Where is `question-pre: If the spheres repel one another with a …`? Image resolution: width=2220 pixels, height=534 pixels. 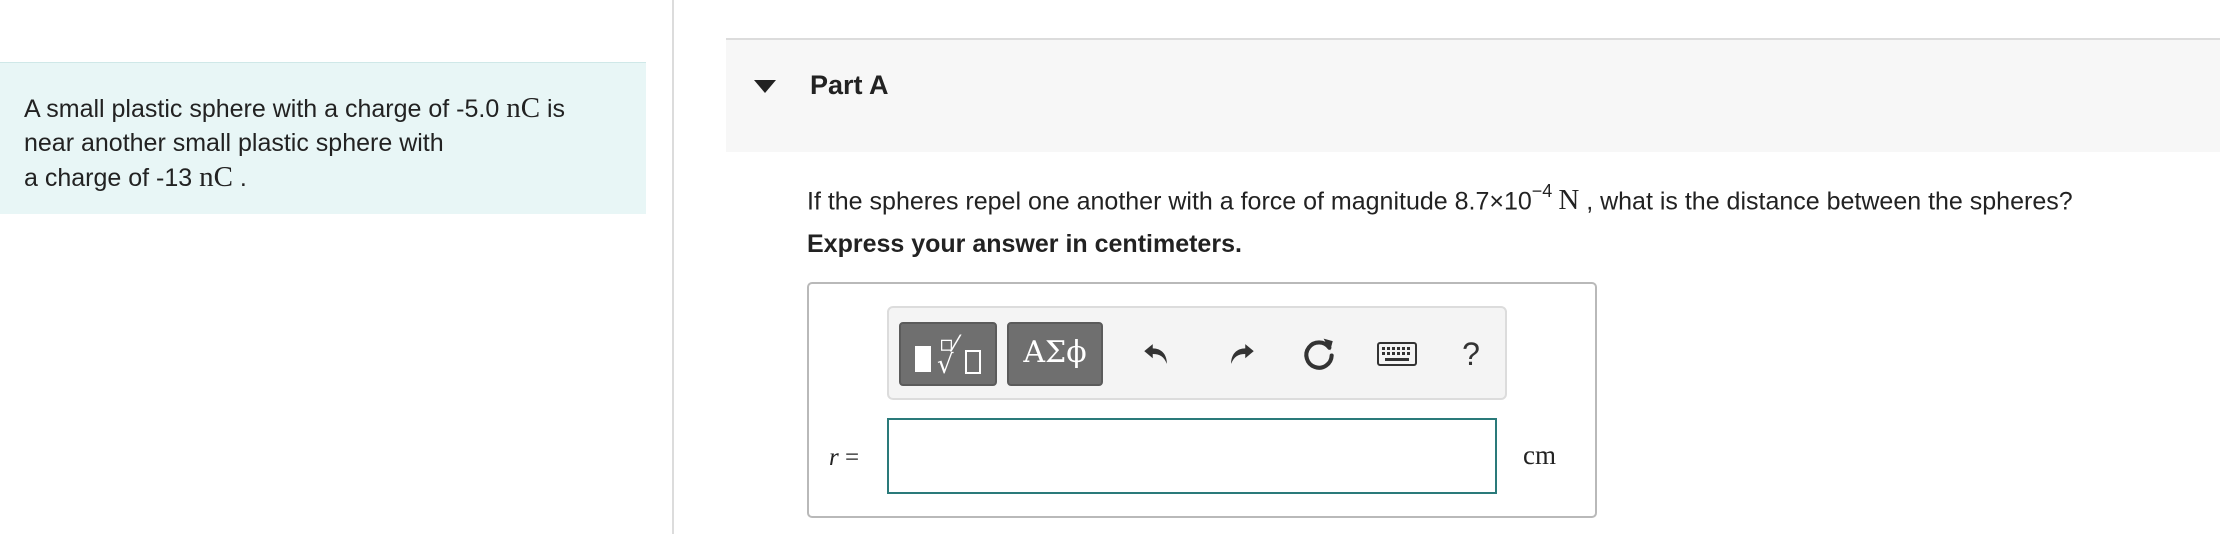 question-pre: If the spheres repel one another with a … is located at coordinates (1169, 201).